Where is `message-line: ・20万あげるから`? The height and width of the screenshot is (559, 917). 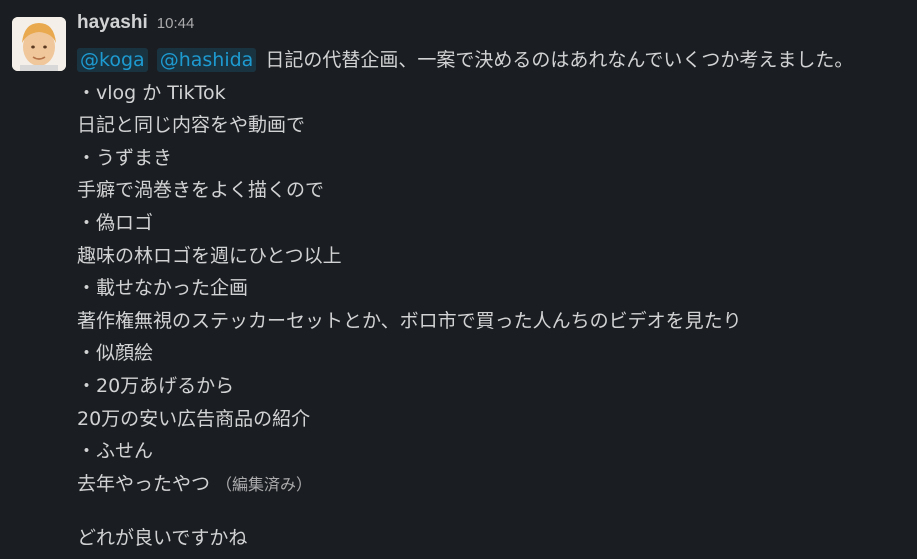
message-line: ・20万あげるから is located at coordinates (156, 385).